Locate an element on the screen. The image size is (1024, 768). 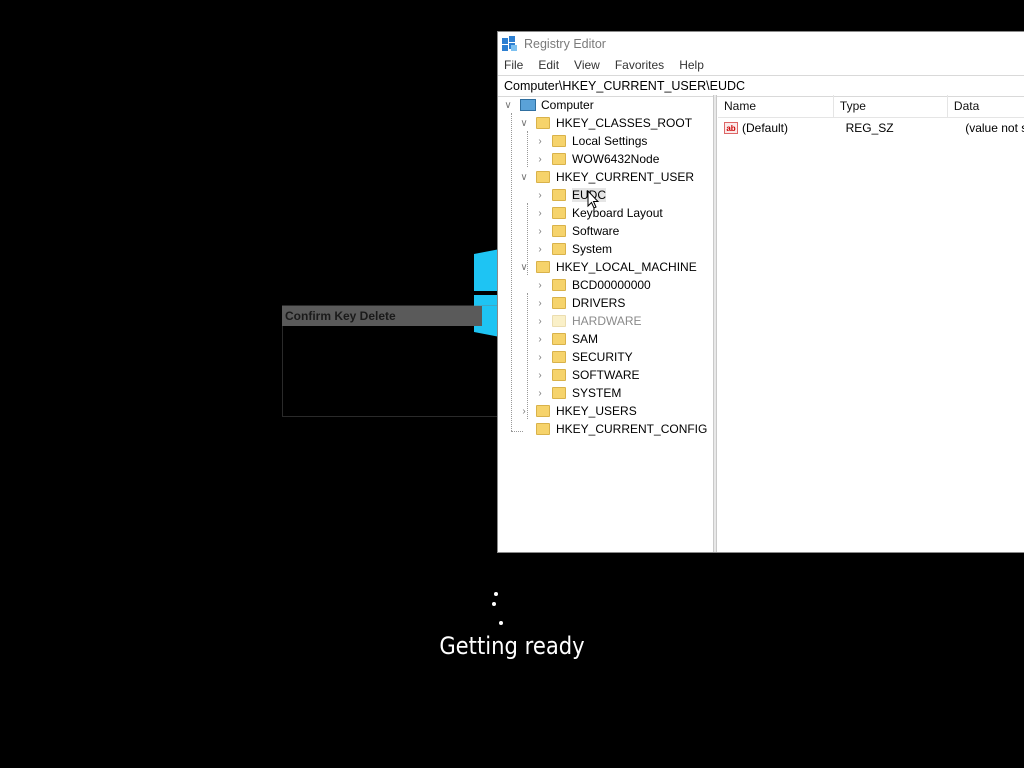
string-value-icon: ab is located at coordinates (731, 128).